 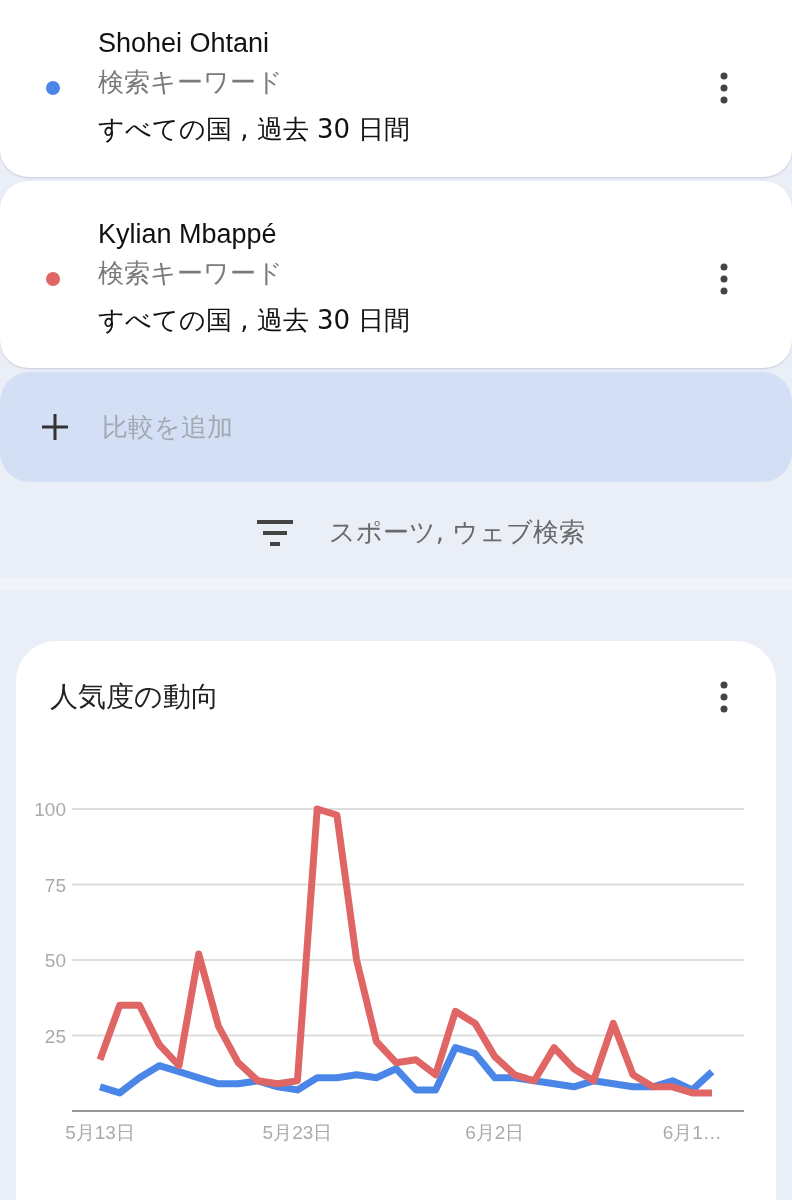 What do you see at coordinates (297, 1132) in the screenshot?
I see `x-axis-label: 5月23日` at bounding box center [297, 1132].